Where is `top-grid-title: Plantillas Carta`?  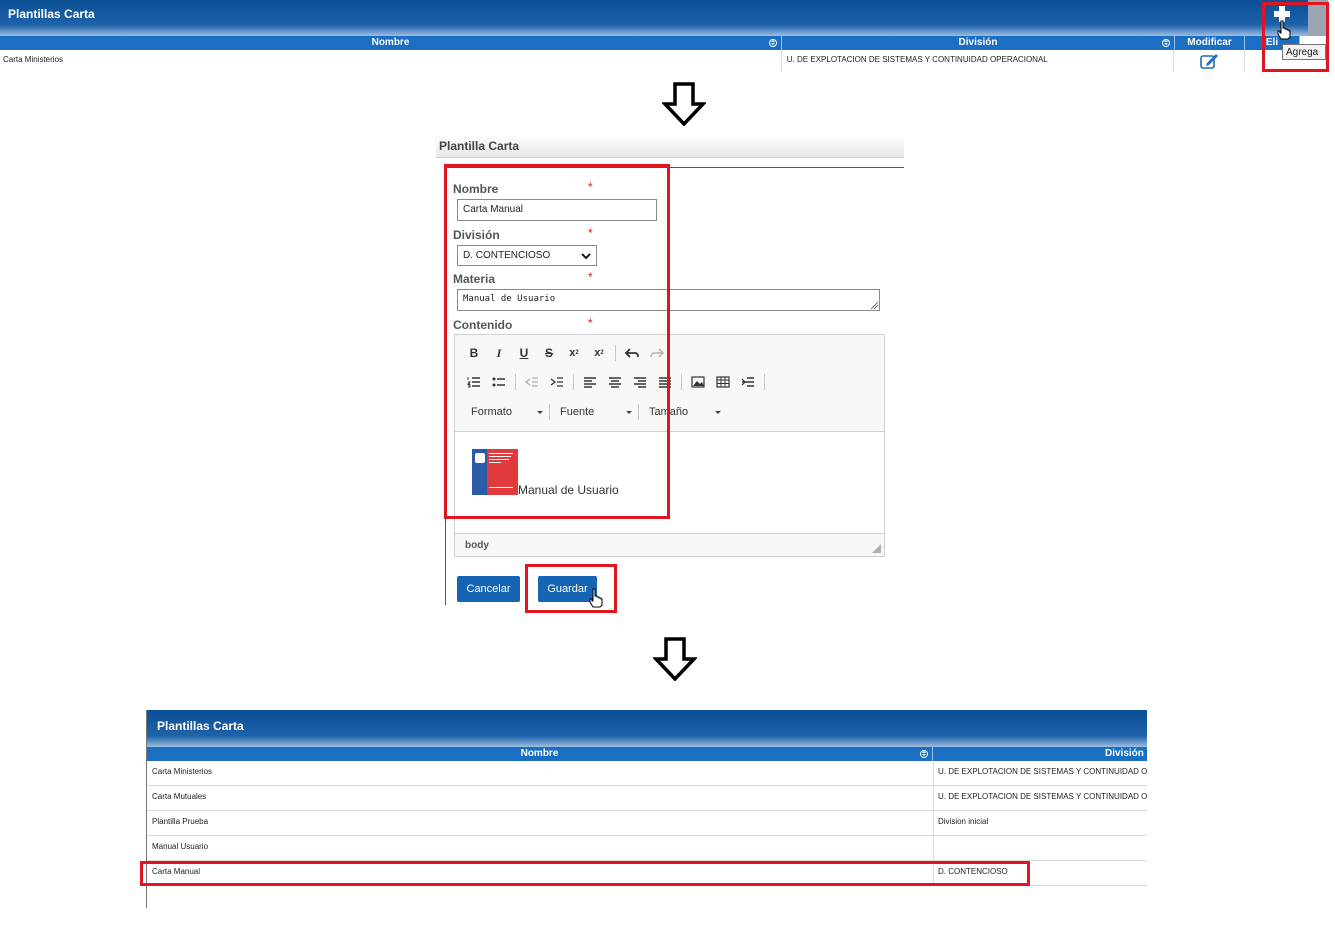 top-grid-title: Plantillas Carta is located at coordinates (51, 14).